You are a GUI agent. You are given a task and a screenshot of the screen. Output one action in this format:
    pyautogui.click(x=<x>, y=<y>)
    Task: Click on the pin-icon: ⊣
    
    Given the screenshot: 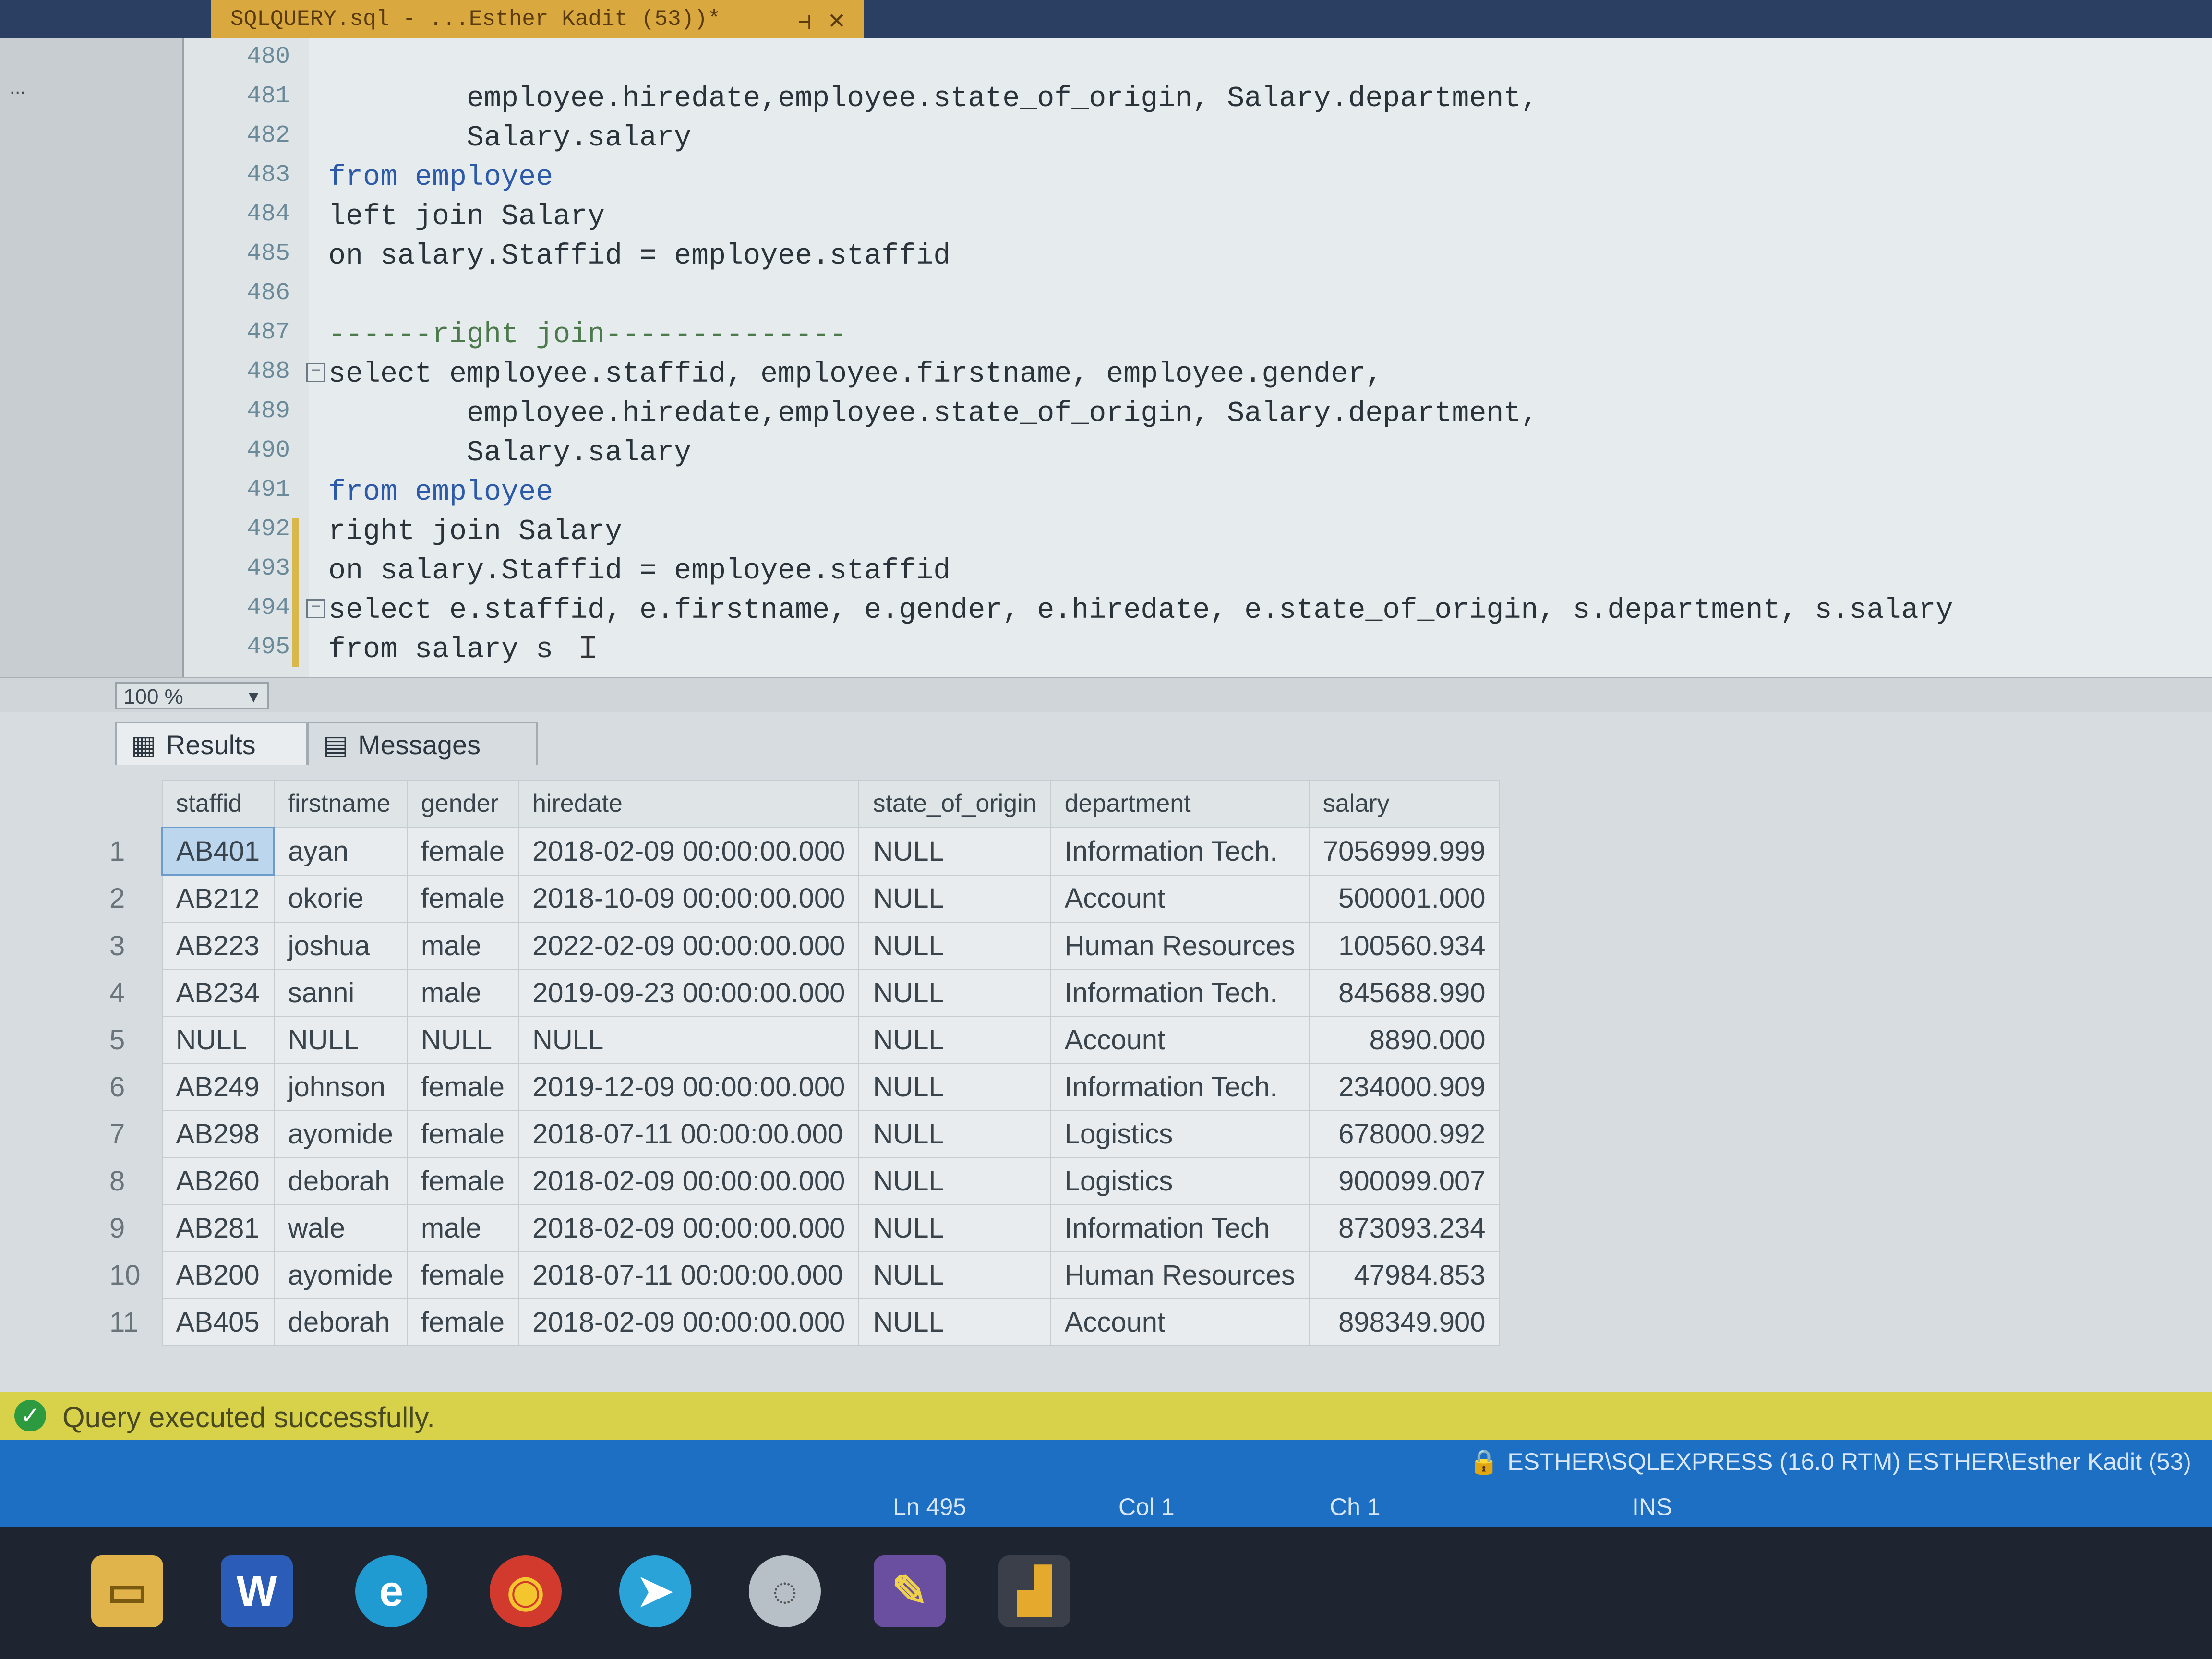 What is the action you would take?
    pyautogui.click(x=804, y=23)
    